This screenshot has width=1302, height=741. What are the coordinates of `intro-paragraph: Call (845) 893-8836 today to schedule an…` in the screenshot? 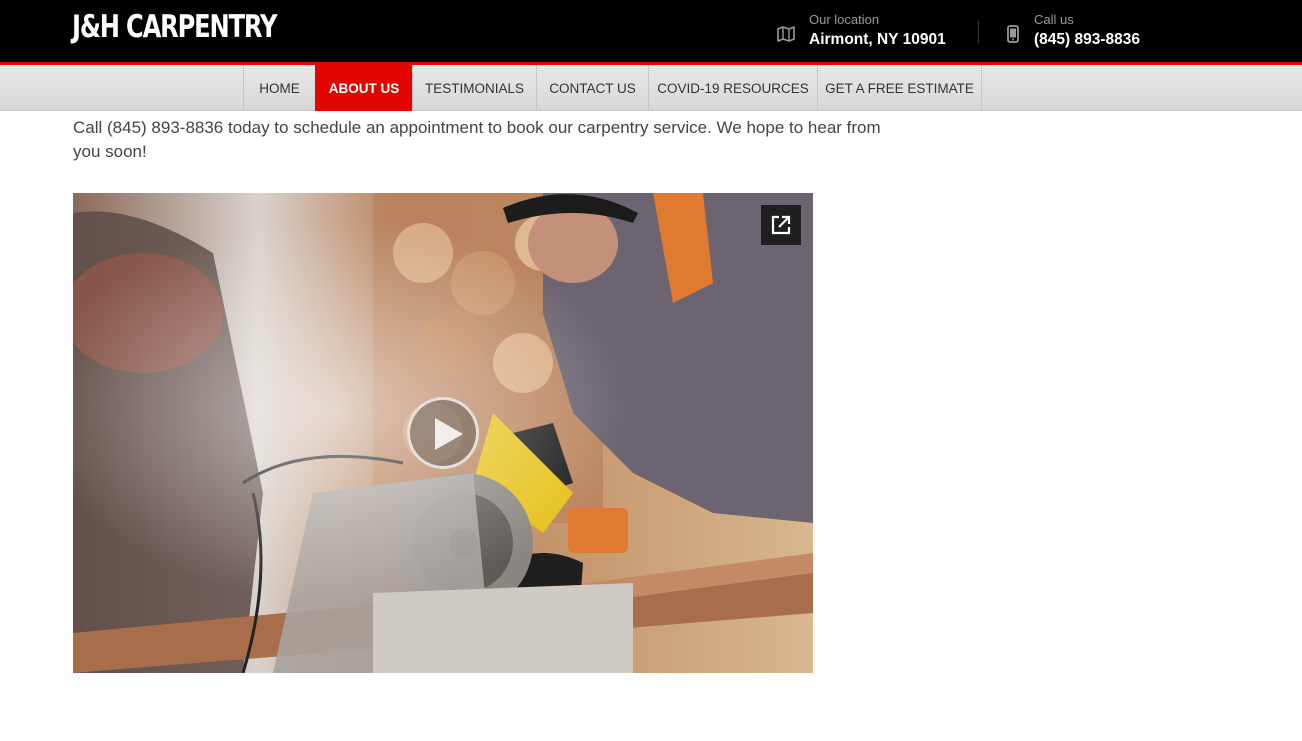 It's located at (477, 139).